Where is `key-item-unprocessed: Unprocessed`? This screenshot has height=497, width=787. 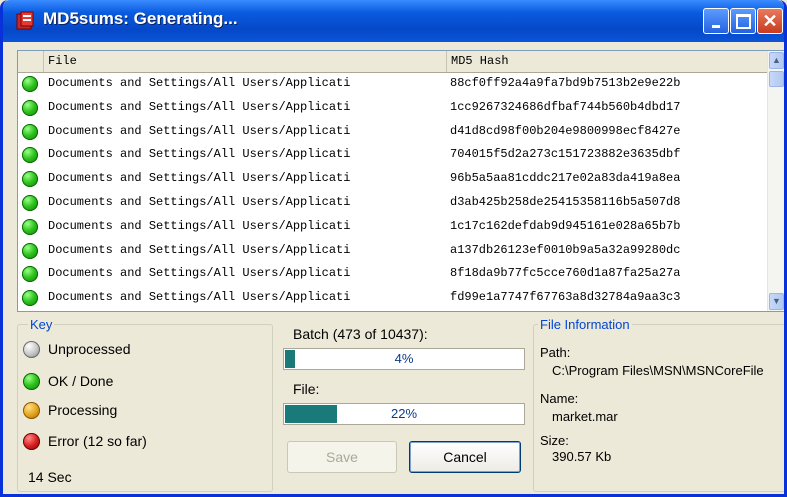
key-item-unprocessed: Unprocessed is located at coordinates (77, 349).